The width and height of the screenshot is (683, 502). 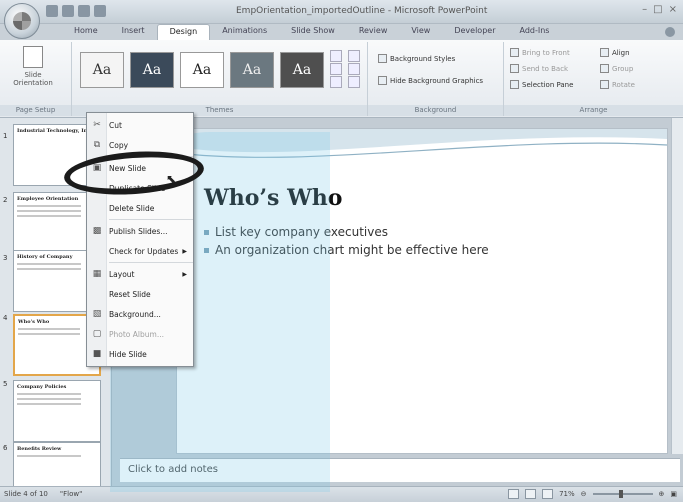 I want to click on slide-orientation-button: Slide Orientation, so click(x=33, y=66).